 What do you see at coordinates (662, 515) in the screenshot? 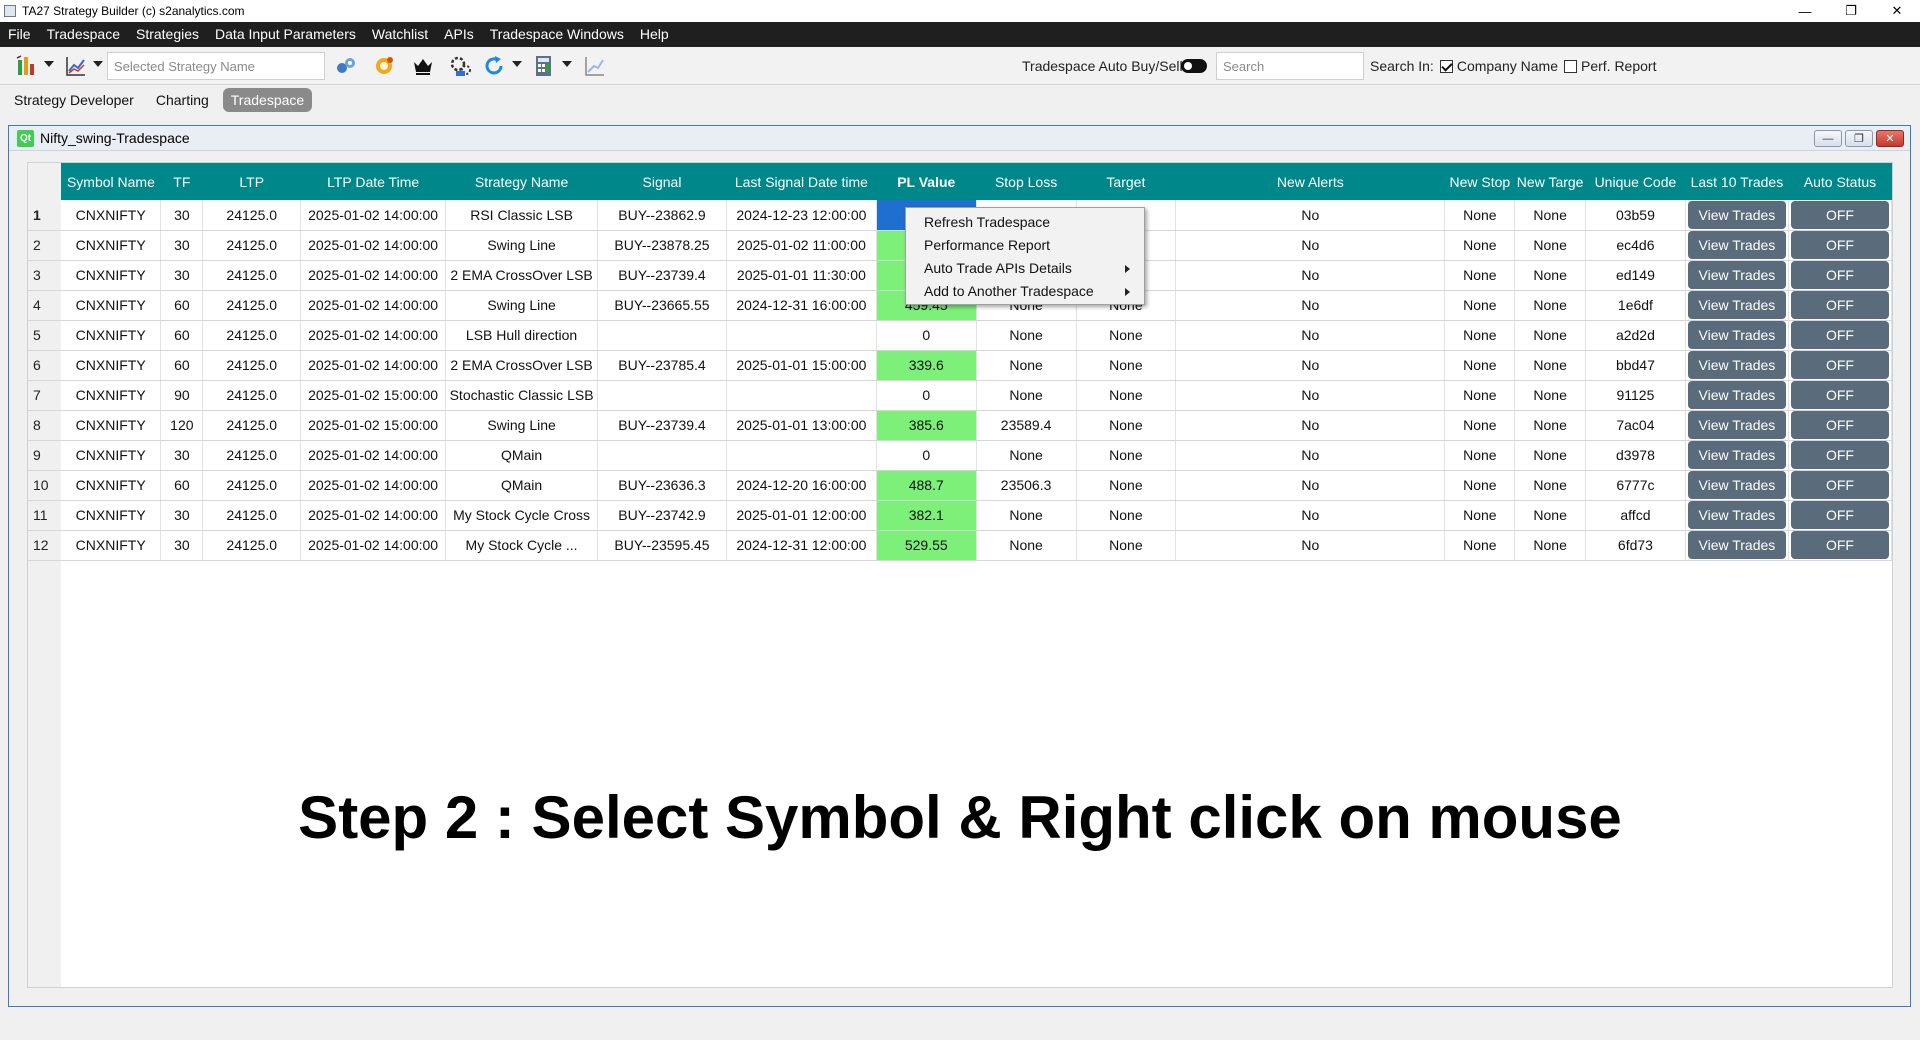
I see `signal-cell: BUY--23742.9` at bounding box center [662, 515].